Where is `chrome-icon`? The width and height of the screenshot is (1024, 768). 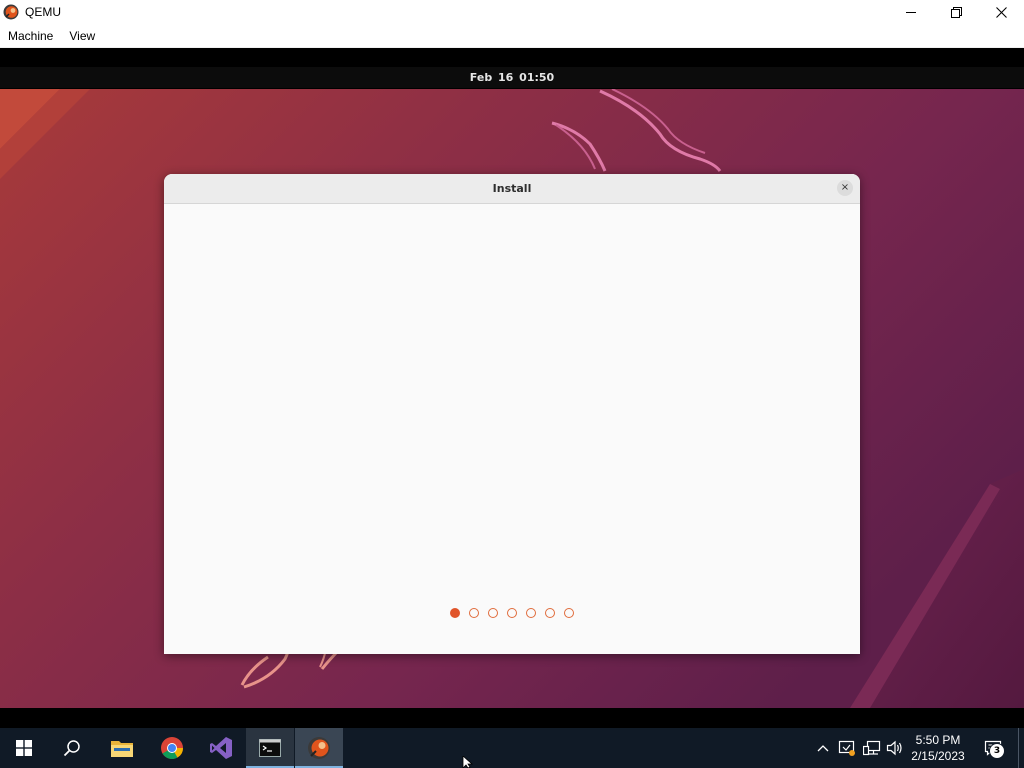 chrome-icon is located at coordinates (172, 748).